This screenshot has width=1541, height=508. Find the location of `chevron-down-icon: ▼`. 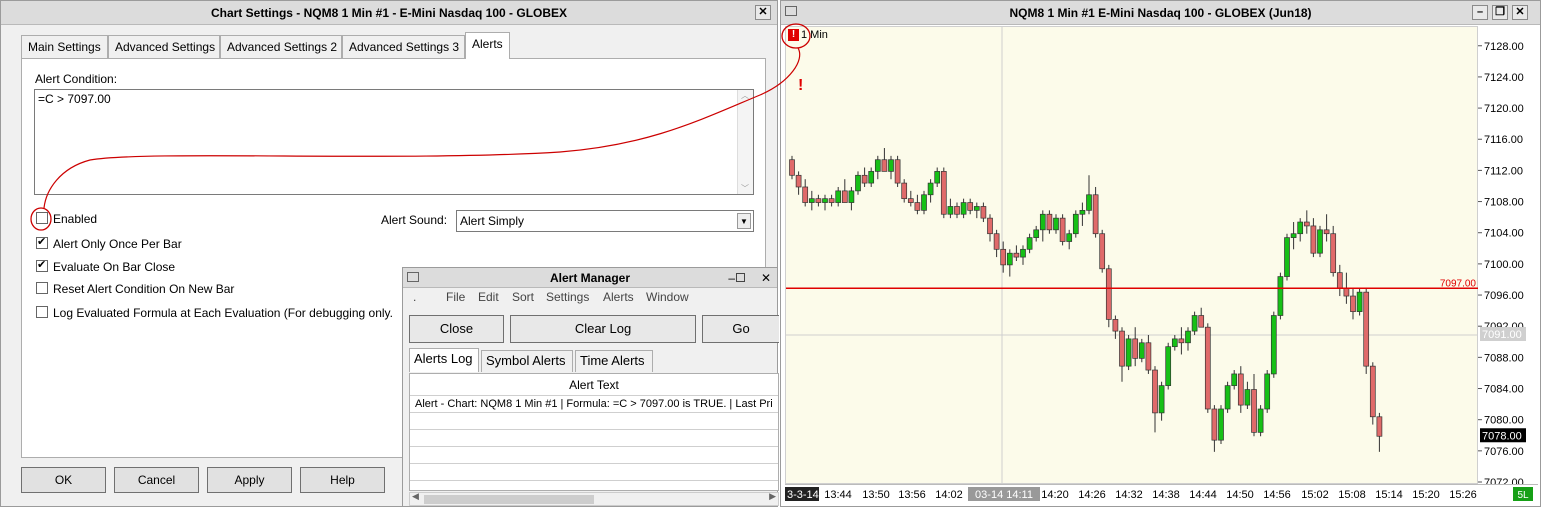

chevron-down-icon: ▼ is located at coordinates (744, 221).